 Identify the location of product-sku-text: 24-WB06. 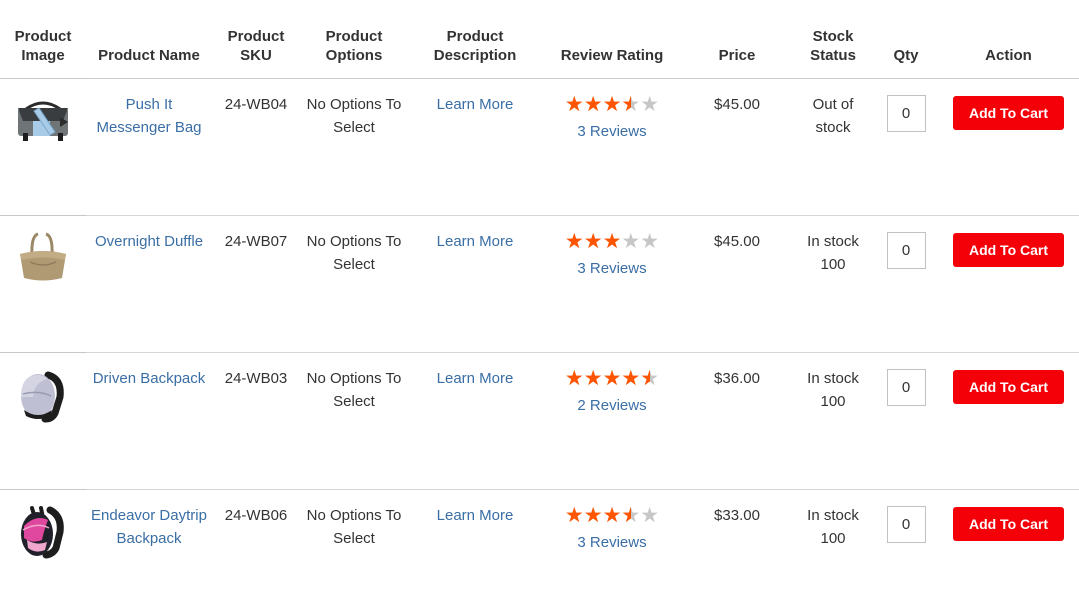
(256, 515).